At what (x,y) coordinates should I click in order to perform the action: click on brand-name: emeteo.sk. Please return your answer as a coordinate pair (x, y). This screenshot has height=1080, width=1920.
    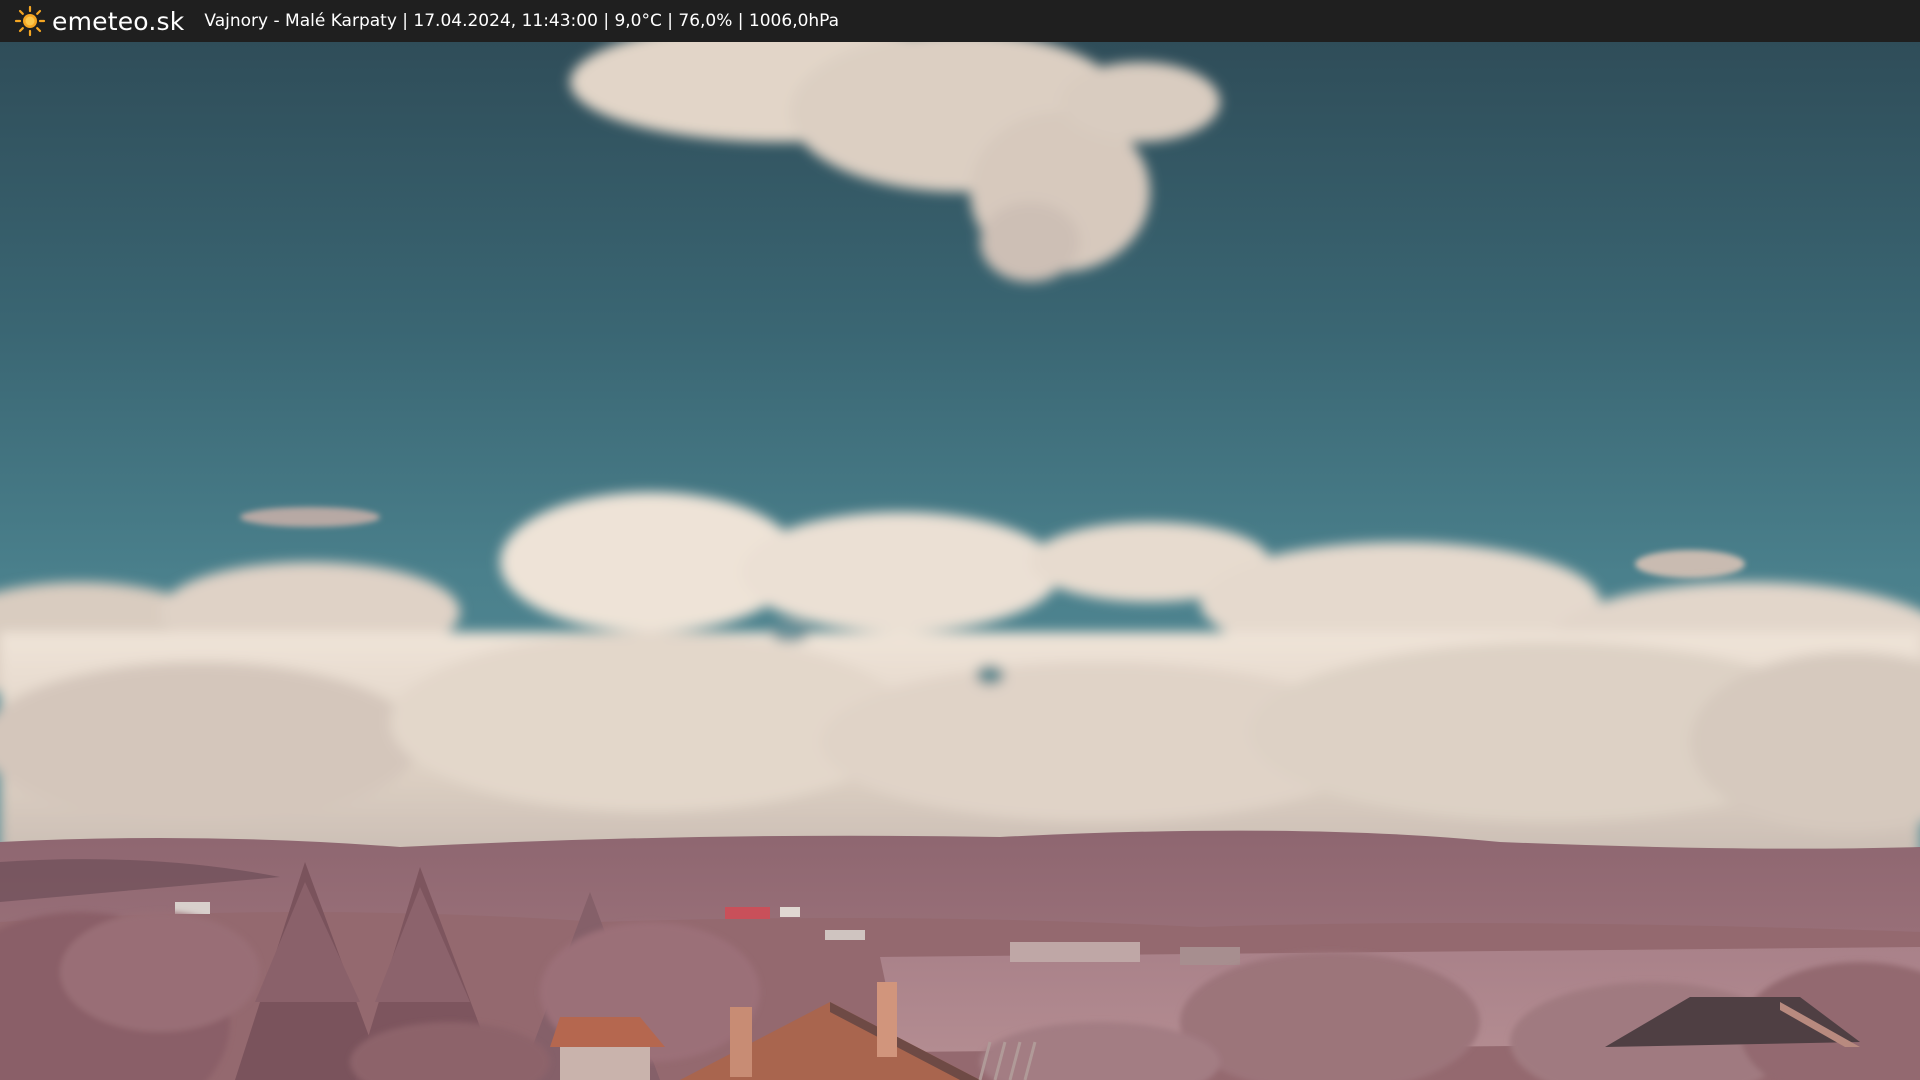
    Looking at the image, I should click on (118, 21).